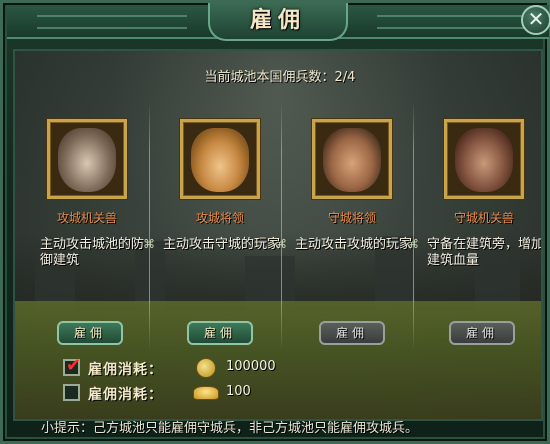 This screenshot has height=444, width=550. I want to click on close-icon: ✕, so click(536, 19).